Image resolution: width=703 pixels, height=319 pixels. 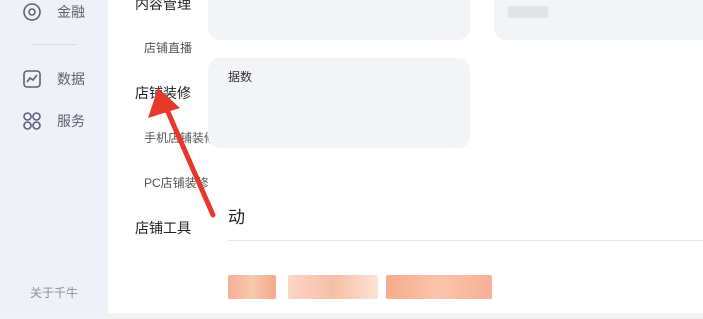 I want to click on section-divider, so click(x=465, y=240).